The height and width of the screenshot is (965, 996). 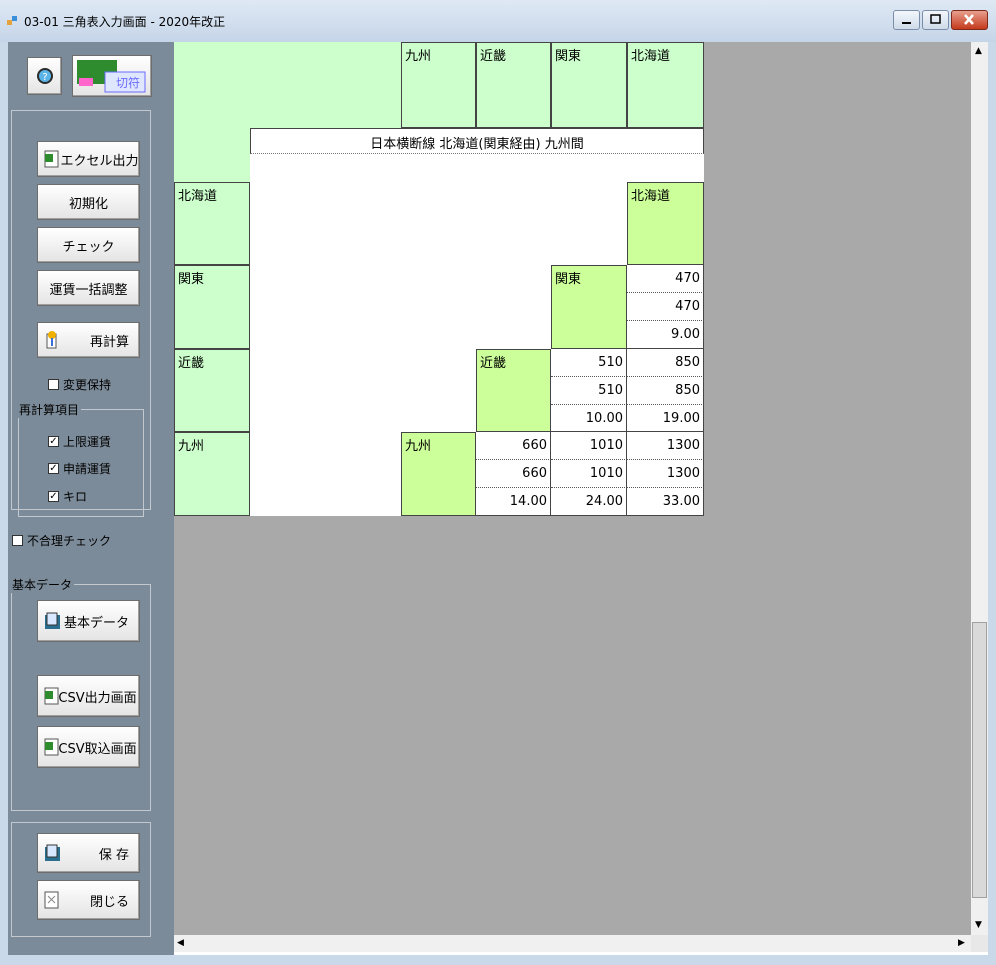 I want to click on recalc-label: 再計算, so click(x=109, y=342).